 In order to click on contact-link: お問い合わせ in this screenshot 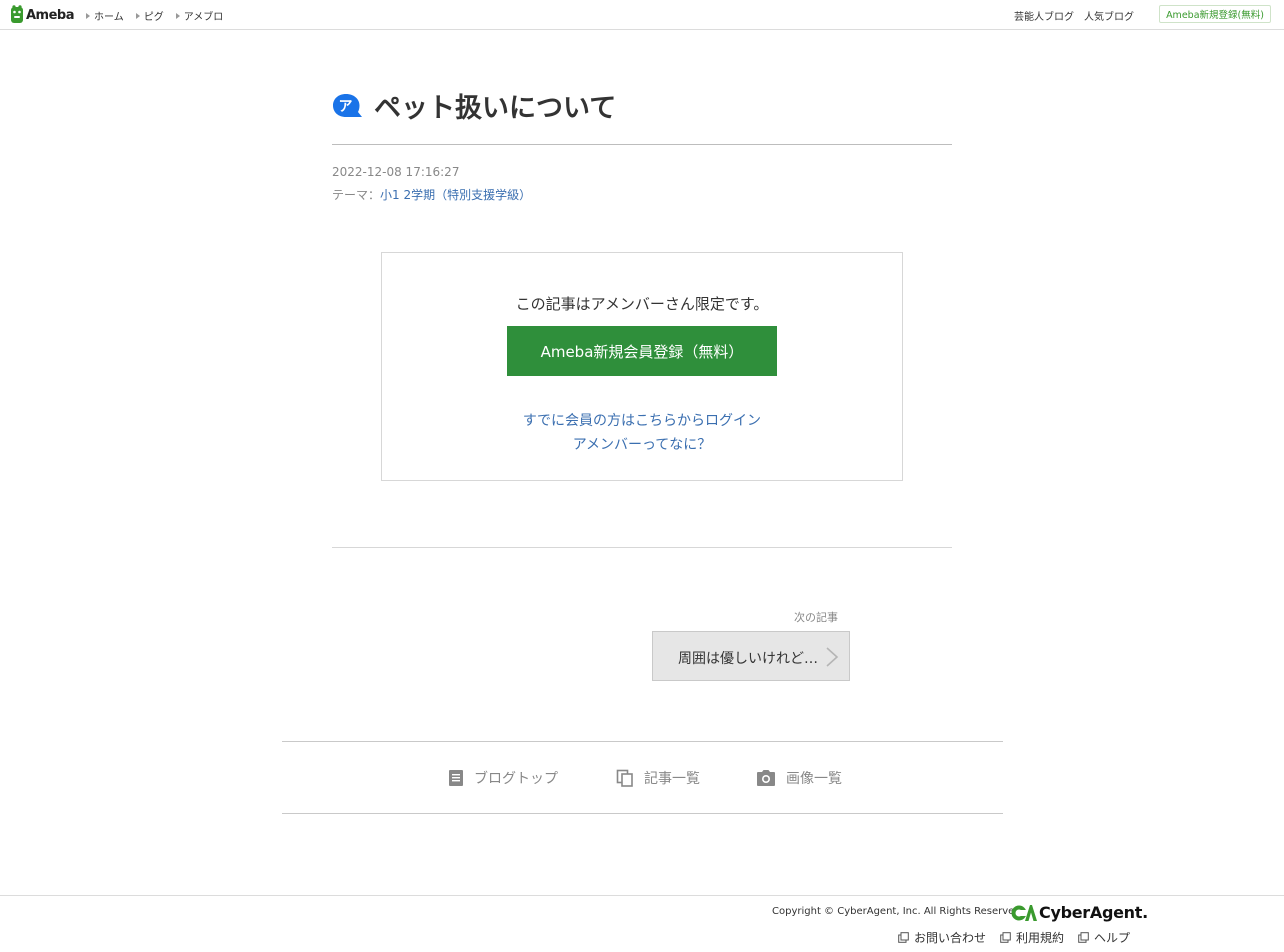, I will do `click(942, 937)`.